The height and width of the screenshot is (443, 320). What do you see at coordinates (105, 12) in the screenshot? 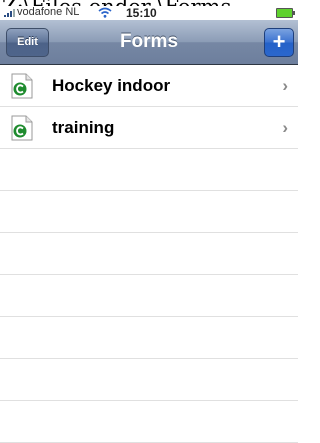
I see `wifi-icon` at bounding box center [105, 12].